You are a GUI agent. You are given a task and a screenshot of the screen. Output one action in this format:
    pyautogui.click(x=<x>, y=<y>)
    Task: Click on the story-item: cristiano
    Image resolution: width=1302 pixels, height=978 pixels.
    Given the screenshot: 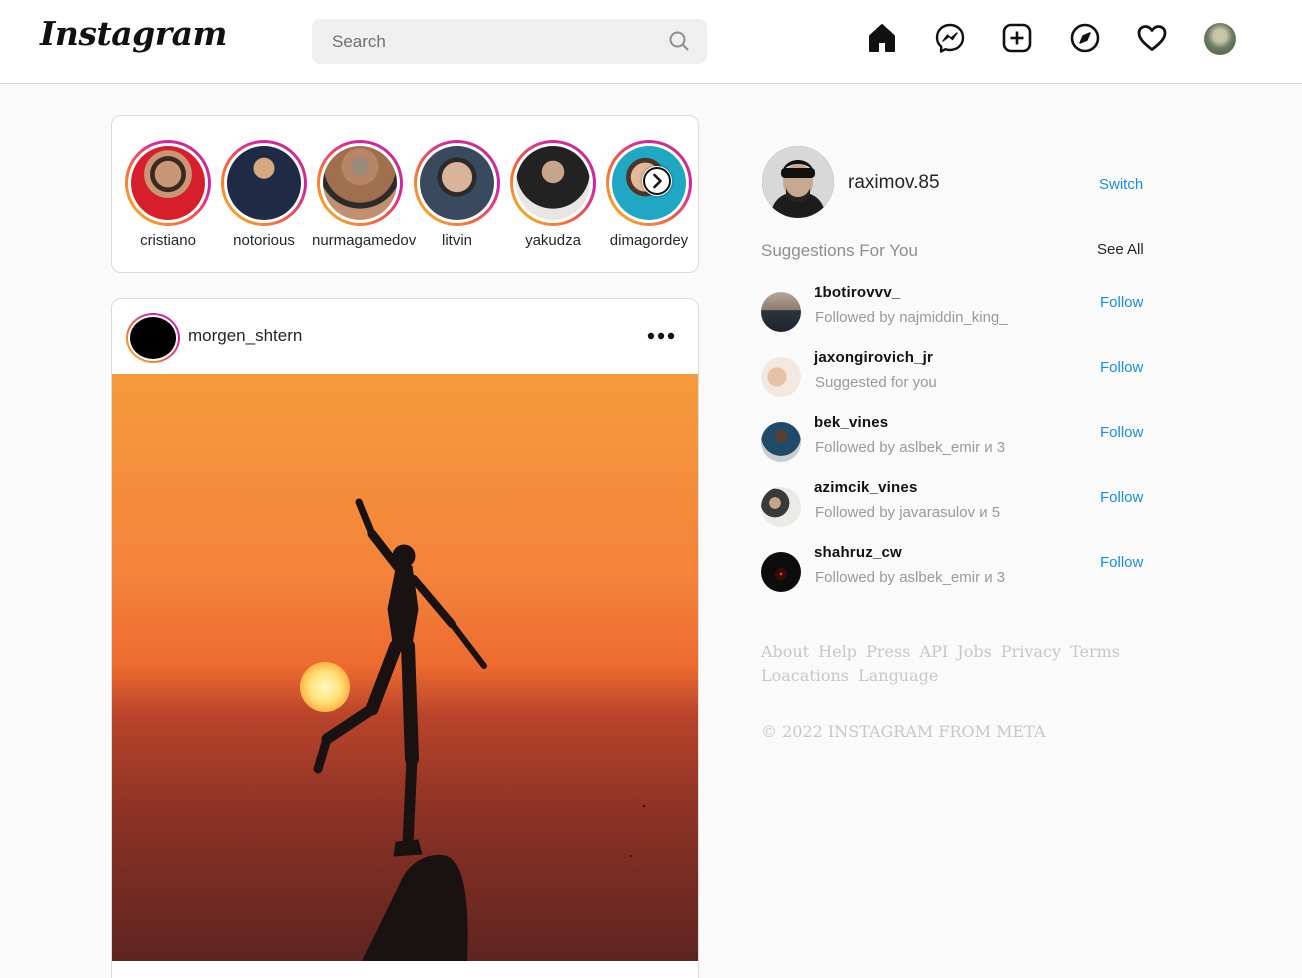 What is the action you would take?
    pyautogui.click(x=168, y=194)
    